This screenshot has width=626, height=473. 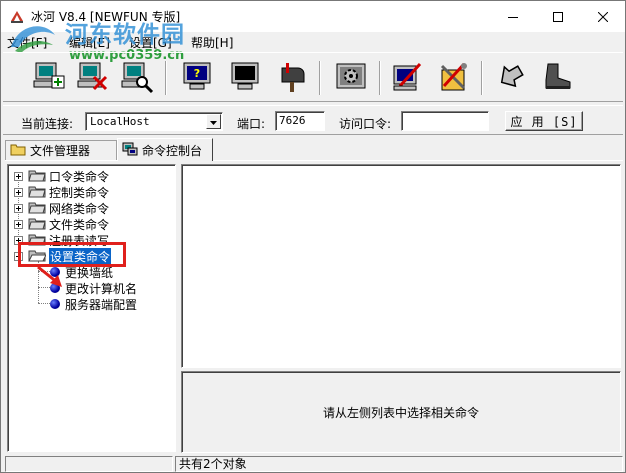 I want to click on tools-button, so click(x=453, y=78).